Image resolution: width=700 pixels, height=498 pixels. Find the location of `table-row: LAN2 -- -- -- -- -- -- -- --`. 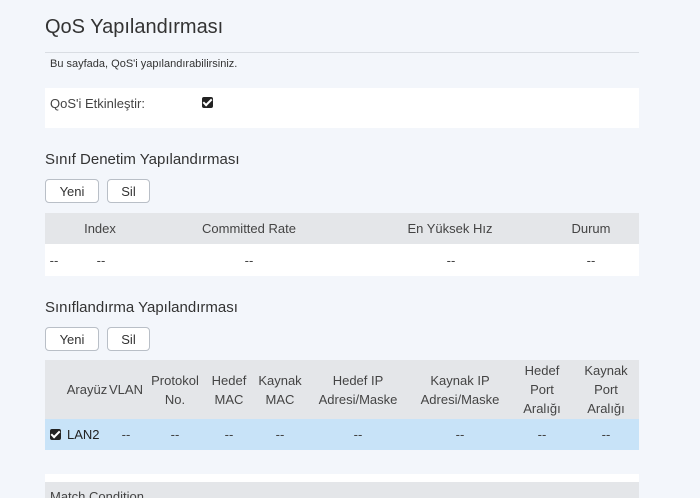

table-row: LAN2 -- -- -- -- -- -- -- -- is located at coordinates (342, 434).